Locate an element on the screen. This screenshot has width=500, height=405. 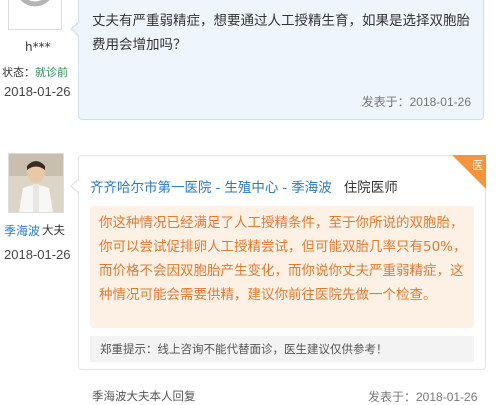
status-label: 状态： is located at coordinates (18, 72).